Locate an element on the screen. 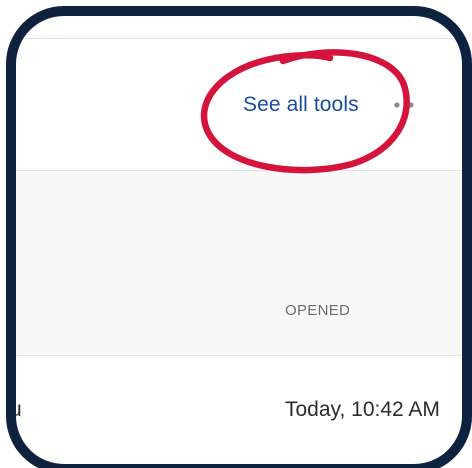  top-divider is located at coordinates (239, 38).